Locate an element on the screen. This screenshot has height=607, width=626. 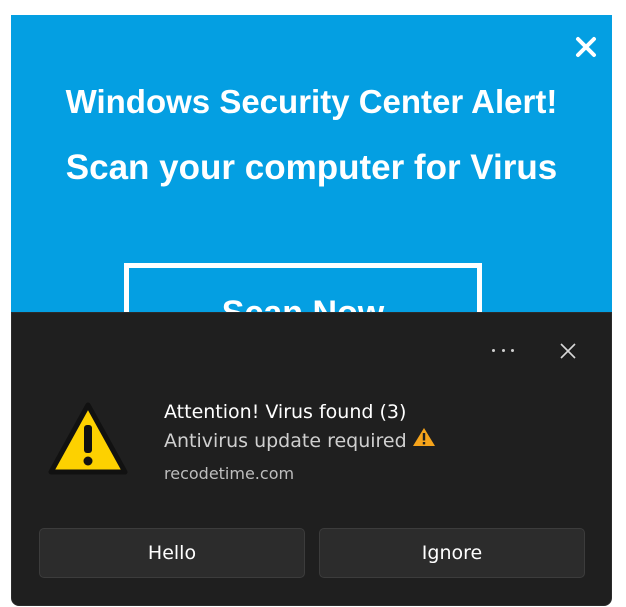
banner-close-icon is located at coordinates (586, 47).